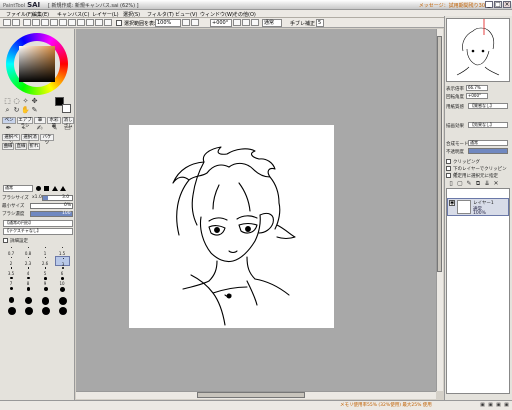  I want to click on brush-size-cell: 2, so click(11, 261).